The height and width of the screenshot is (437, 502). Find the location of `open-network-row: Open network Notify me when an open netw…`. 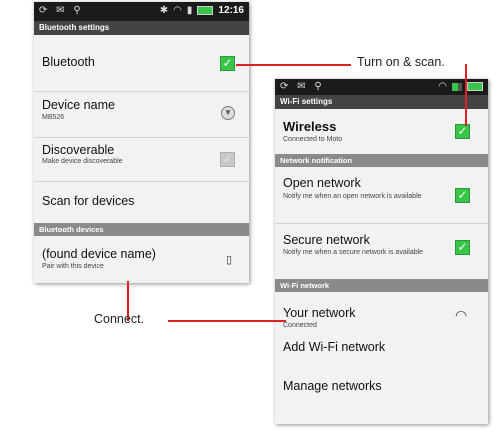

open-network-row: Open network Notify me when an open netw… is located at coordinates (381, 195).